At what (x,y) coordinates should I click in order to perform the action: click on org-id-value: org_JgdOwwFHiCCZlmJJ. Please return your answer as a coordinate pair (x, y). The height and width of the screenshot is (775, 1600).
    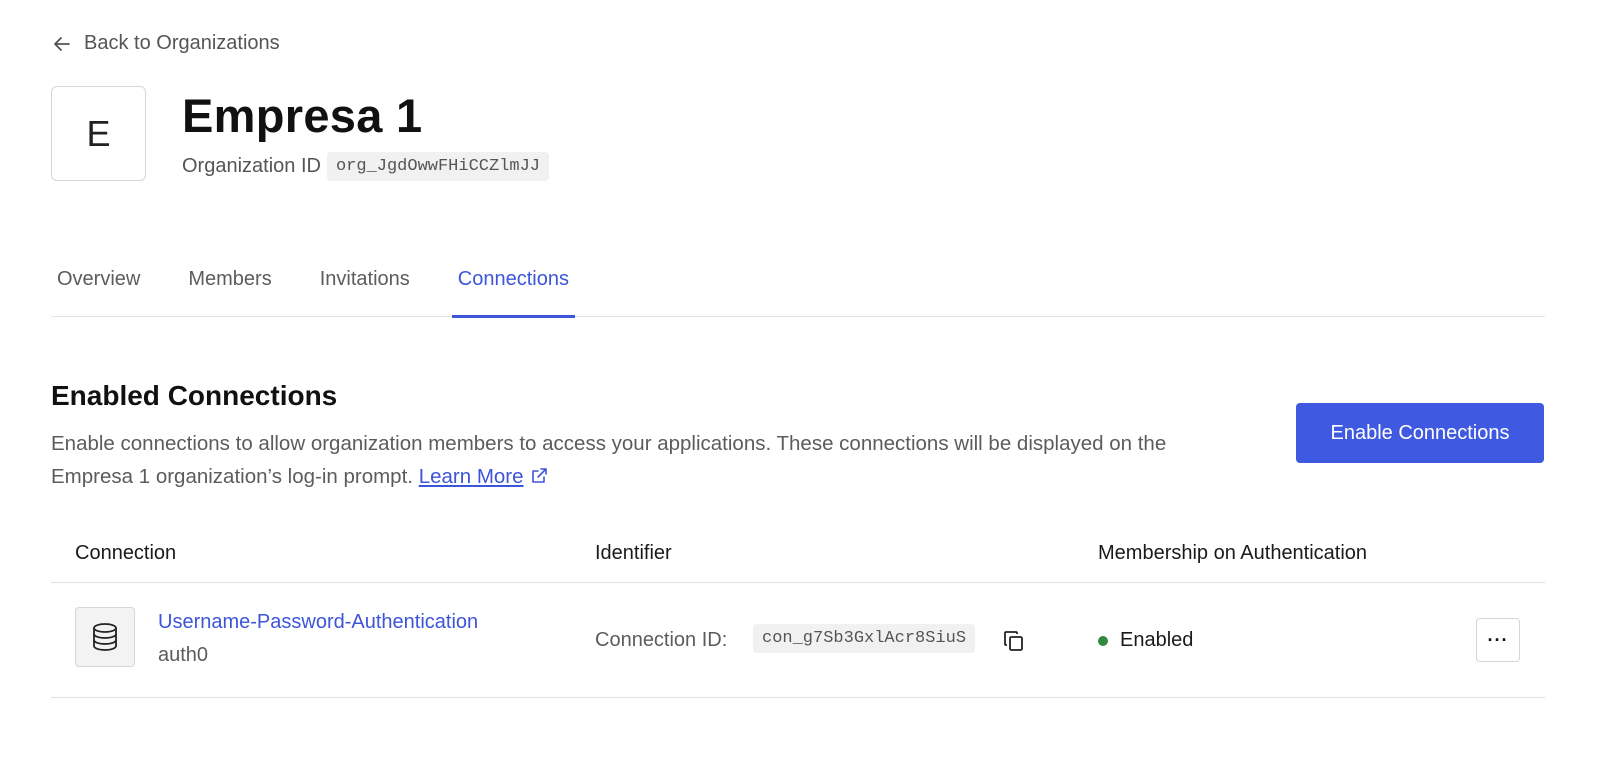
    Looking at the image, I should click on (438, 166).